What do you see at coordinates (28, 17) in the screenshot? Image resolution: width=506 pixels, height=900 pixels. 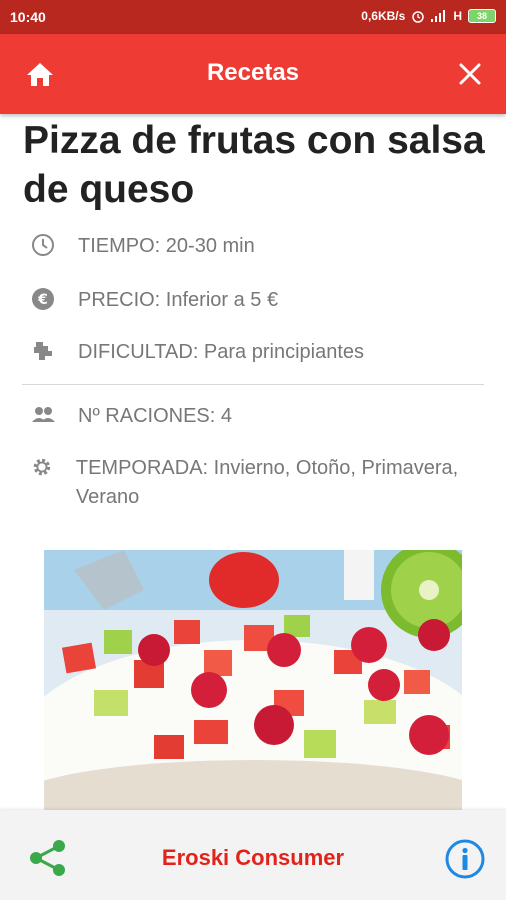 I see `status-time: 10:40` at bounding box center [28, 17].